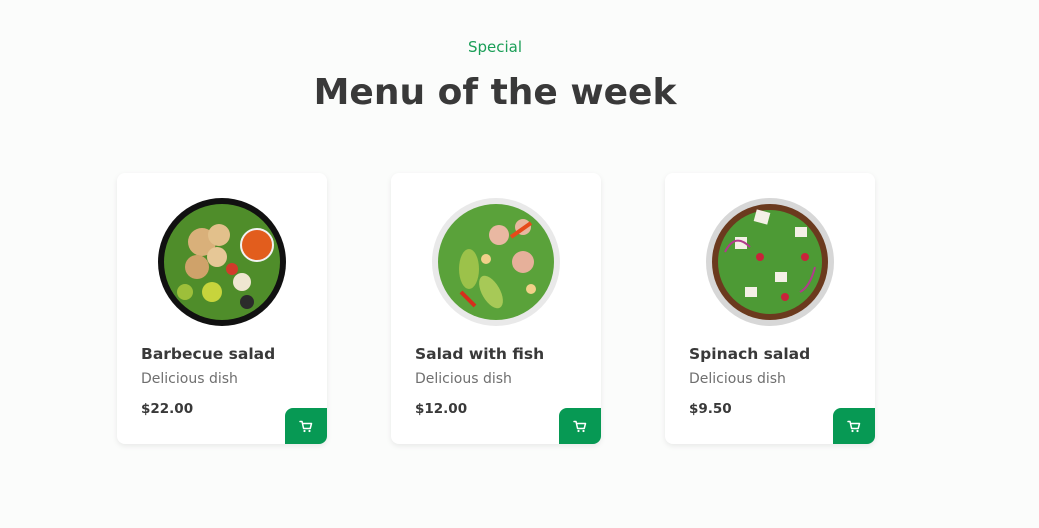 This screenshot has height=528, width=1039. Describe the element at coordinates (167, 409) in the screenshot. I see `dish-price: $22.00` at that location.